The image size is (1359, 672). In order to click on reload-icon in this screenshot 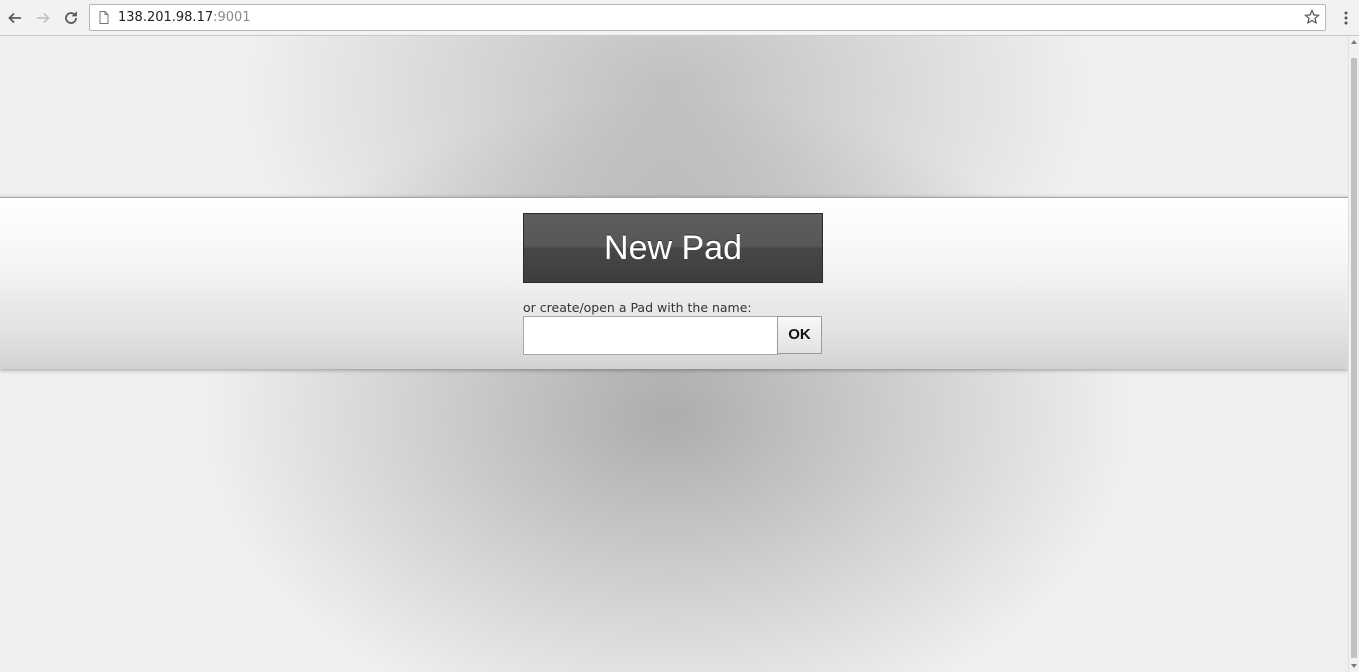, I will do `click(71, 17)`.